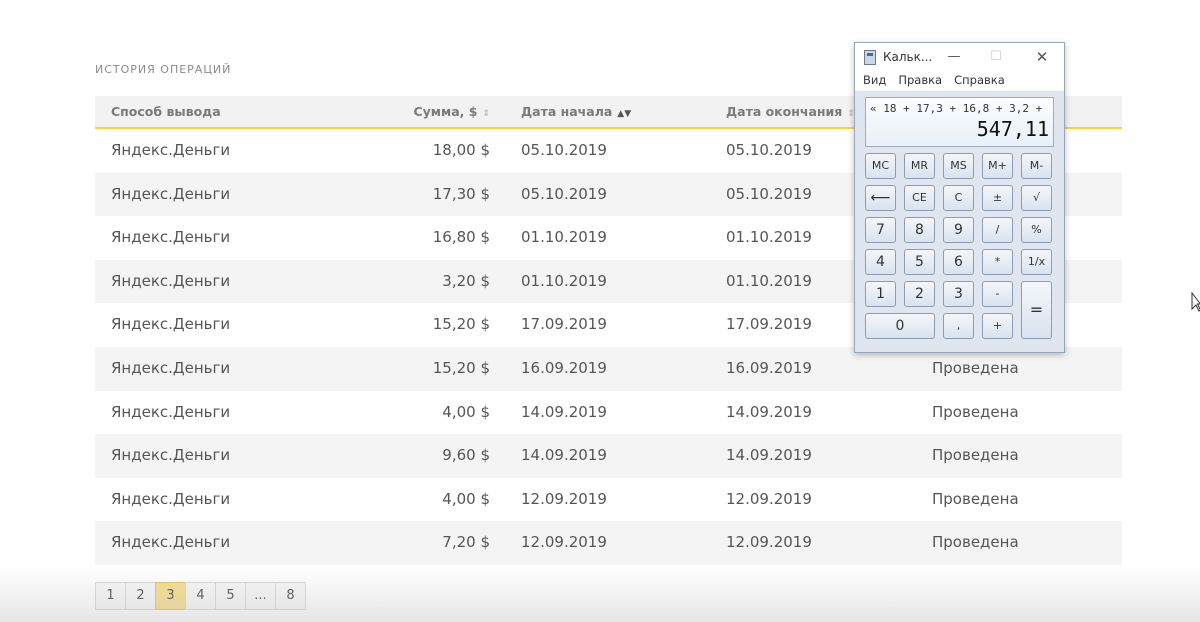  Describe the element at coordinates (959, 122) in the screenshot. I see `calculator-display: « 18 + 17,3 + 16,8 + 3,2 + 547,11` at that location.